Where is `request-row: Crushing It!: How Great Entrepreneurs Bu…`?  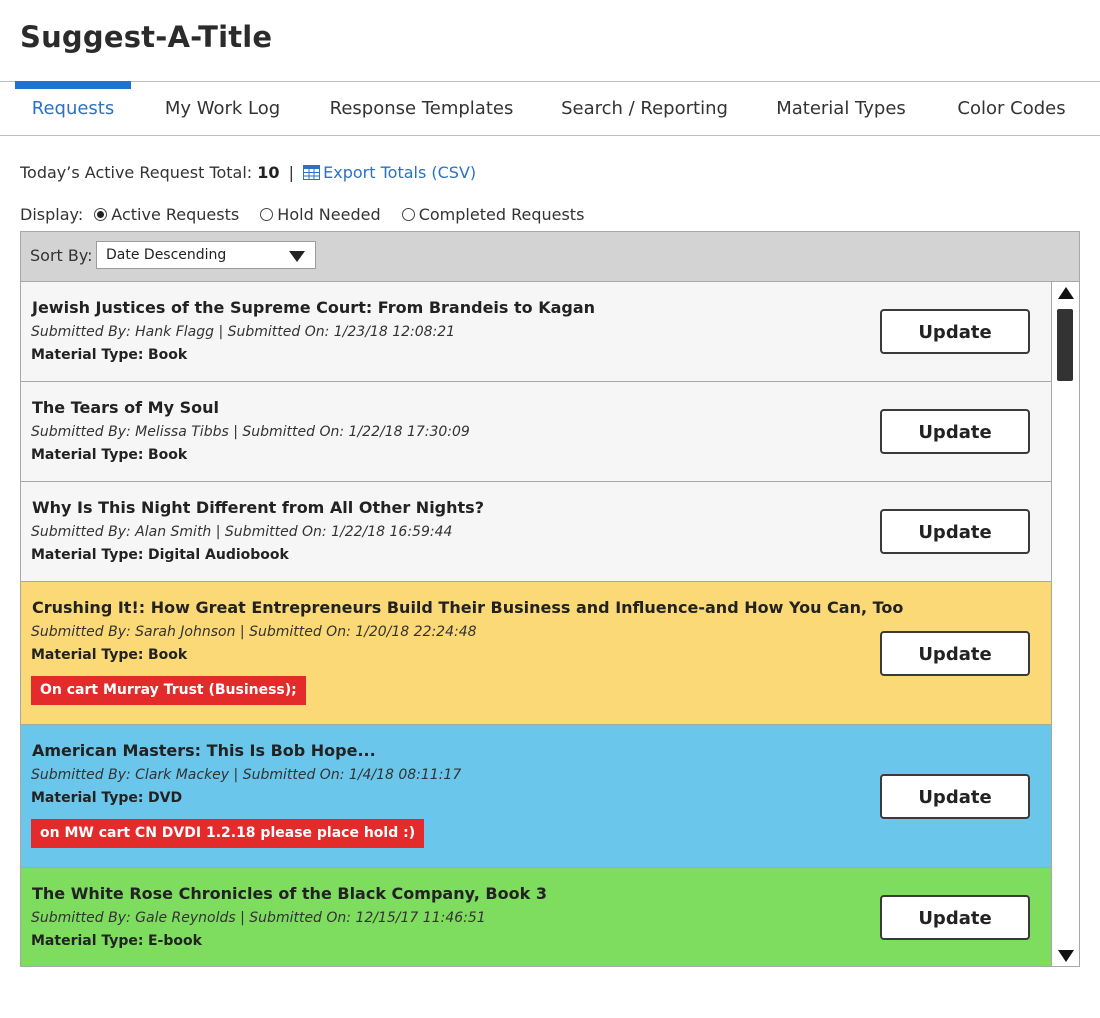 request-row: Crushing It!: How Great Entrepreneurs Bu… is located at coordinates (536, 653).